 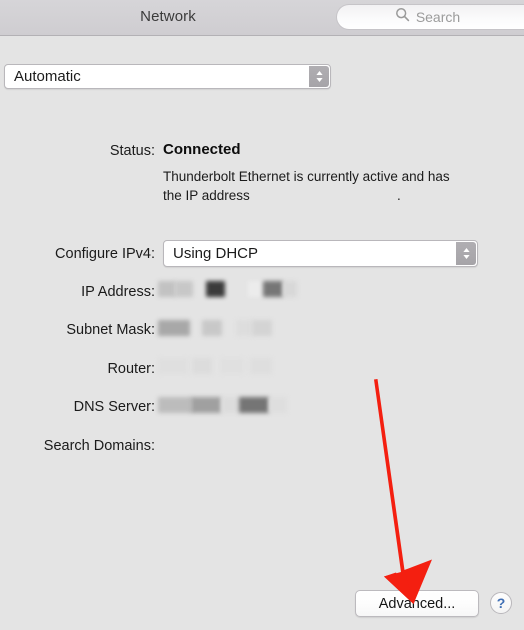 What do you see at coordinates (228, 369) in the screenshot?
I see `router-value-redacted` at bounding box center [228, 369].